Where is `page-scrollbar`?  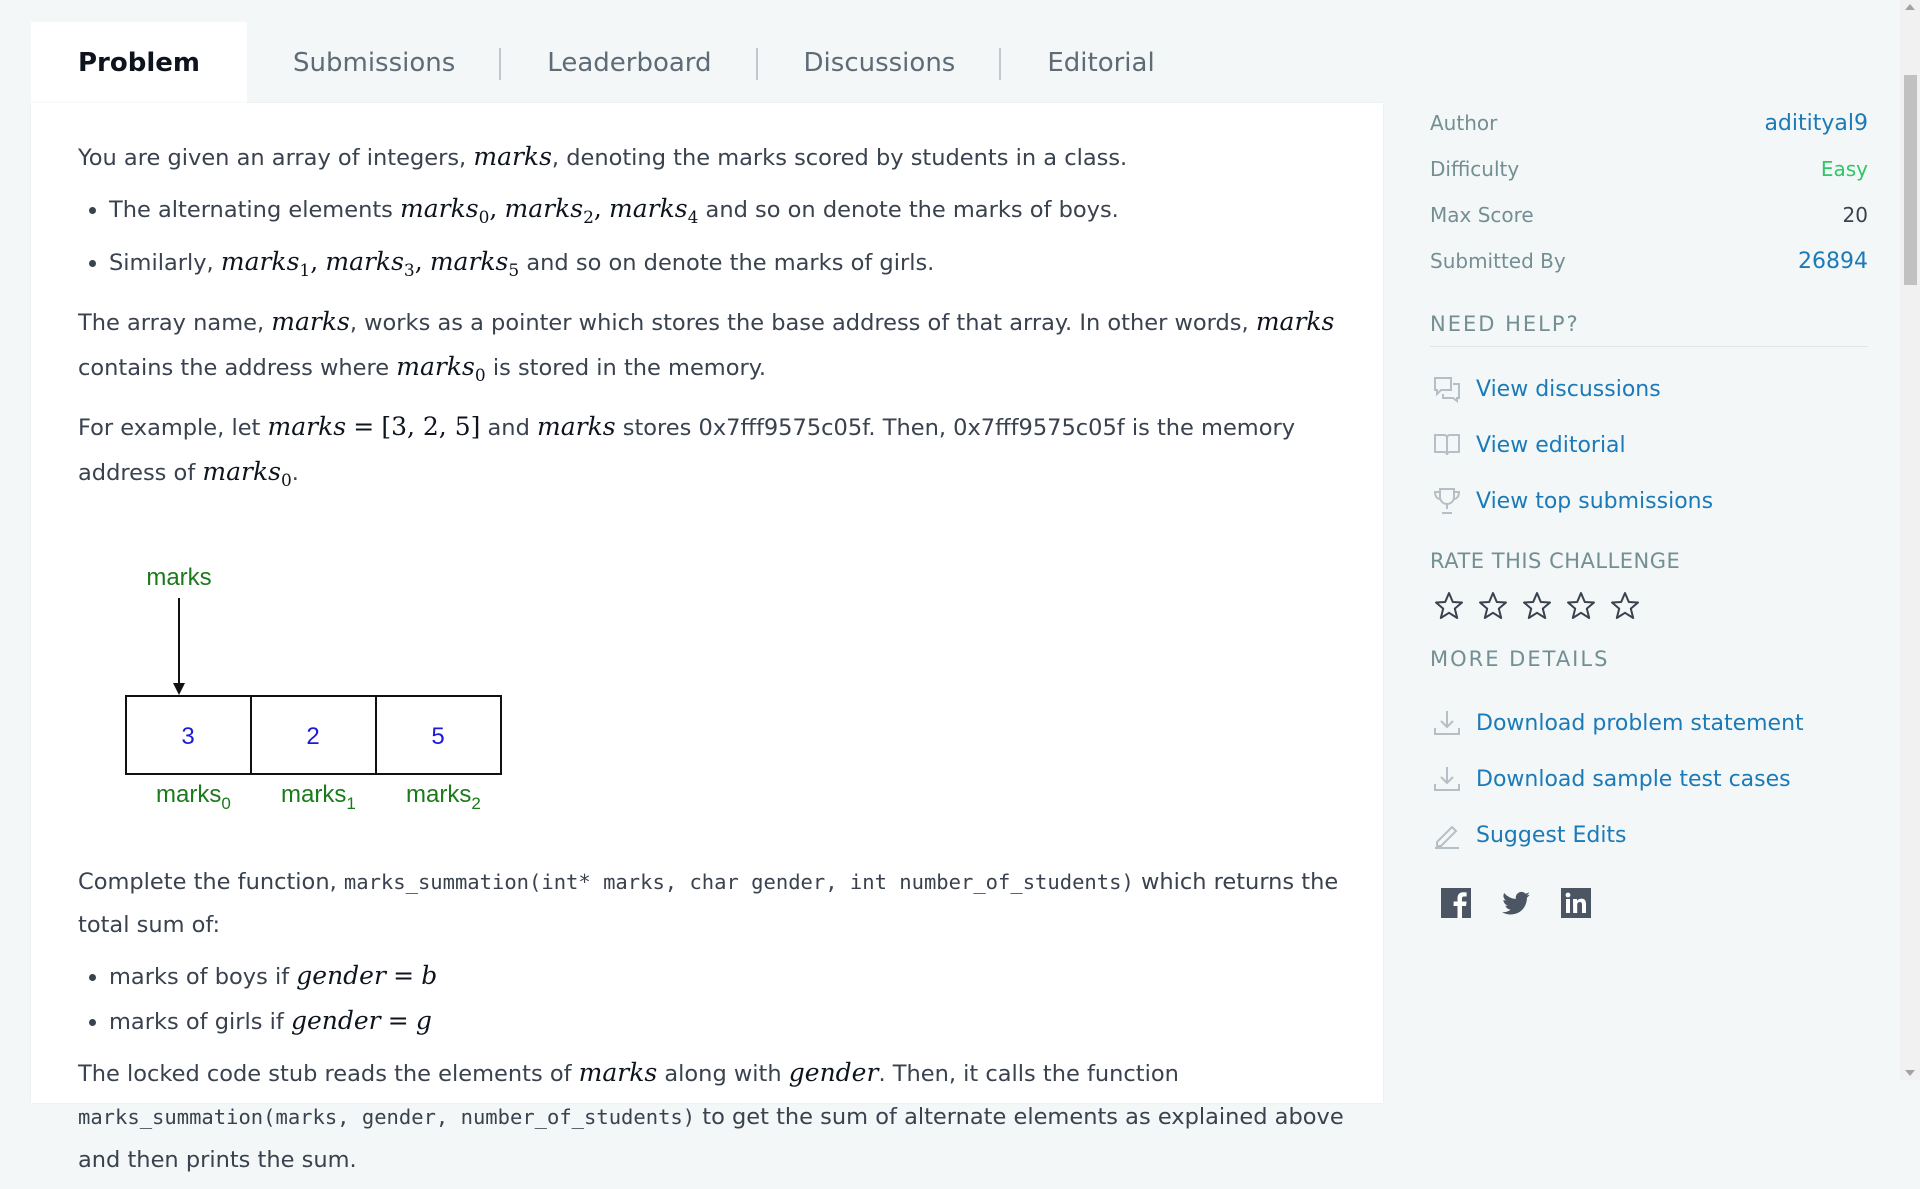
page-scrollbar is located at coordinates (1910, 540).